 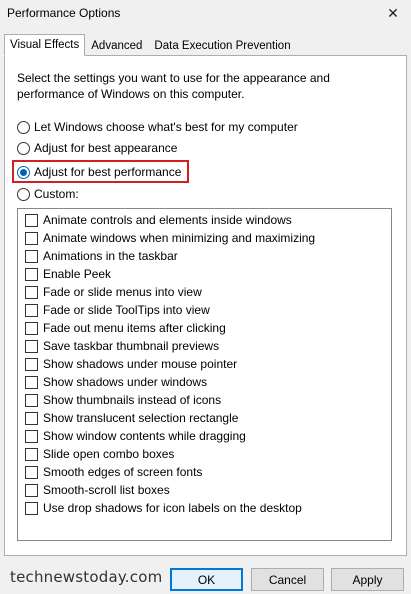 I want to click on list-item: Fade or slide menus into view, so click(x=113, y=292).